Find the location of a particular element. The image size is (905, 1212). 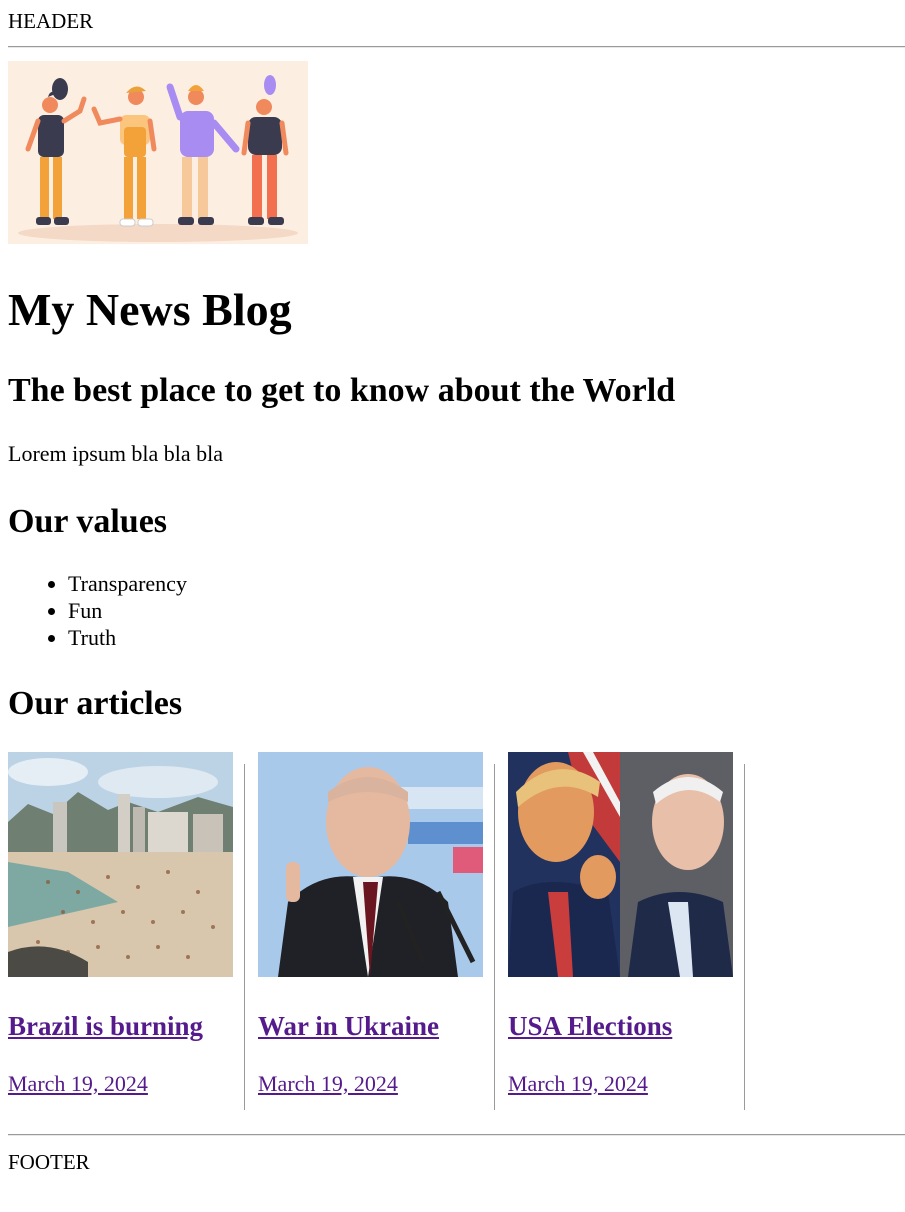

list-item: Truth is located at coordinates (97, 637).